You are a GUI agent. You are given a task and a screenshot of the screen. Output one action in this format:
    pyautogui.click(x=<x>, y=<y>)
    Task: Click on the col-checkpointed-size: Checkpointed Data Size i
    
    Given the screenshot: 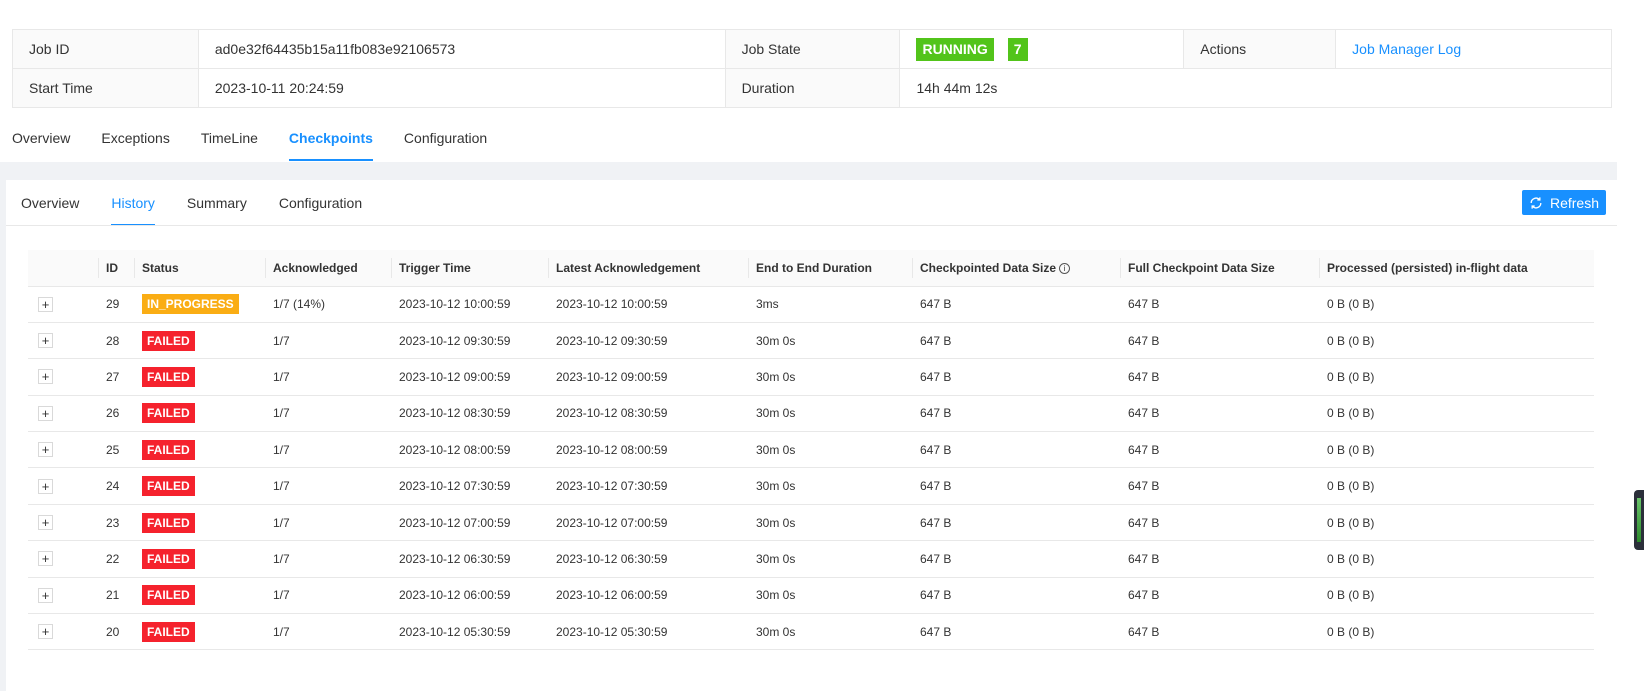 What is the action you would take?
    pyautogui.click(x=1016, y=268)
    